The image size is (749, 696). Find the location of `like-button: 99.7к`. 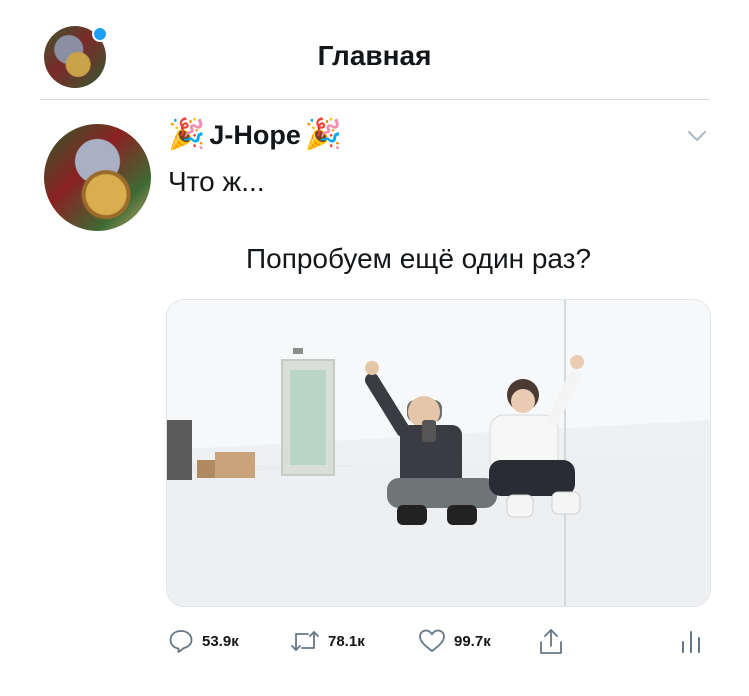

like-button: 99.7к is located at coordinates (454, 641).